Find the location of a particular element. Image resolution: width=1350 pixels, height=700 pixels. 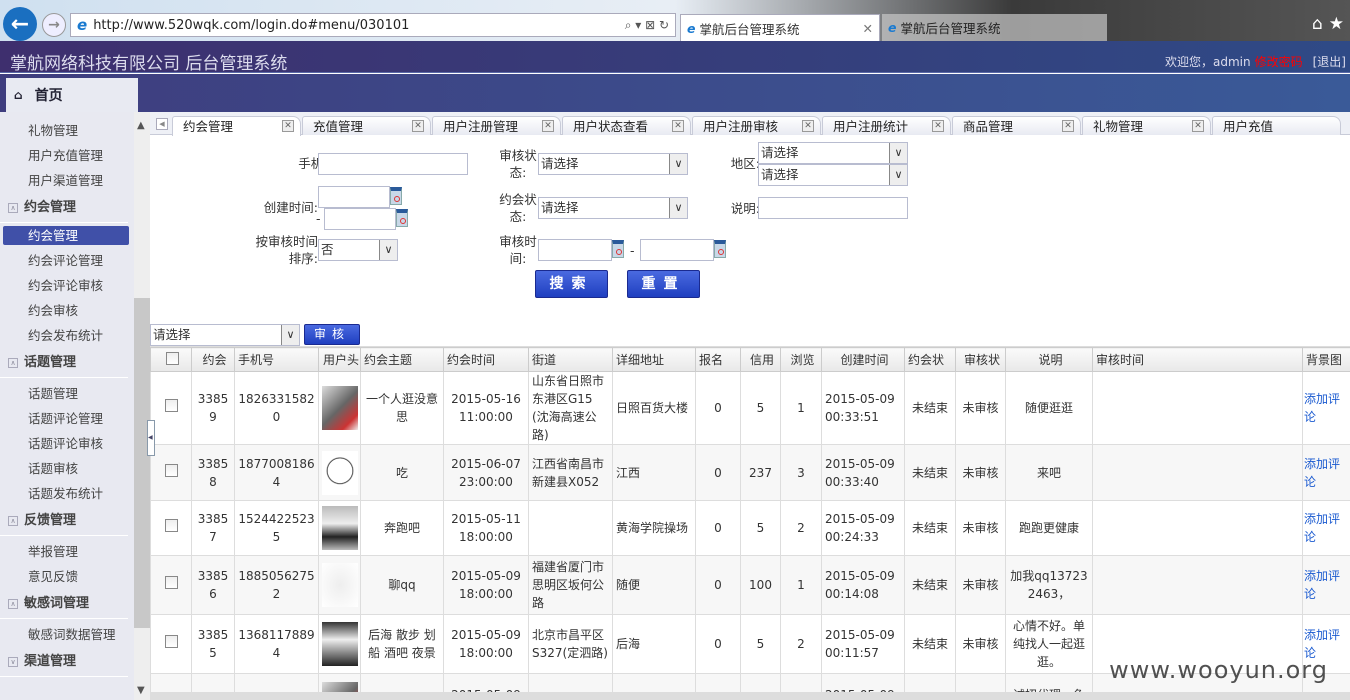

column-header: 背景图 is located at coordinates (1326, 359).